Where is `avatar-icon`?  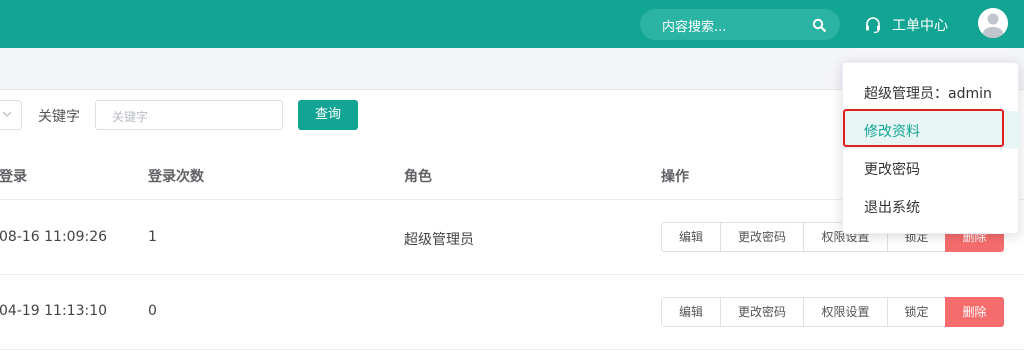
avatar-icon is located at coordinates (993, 25).